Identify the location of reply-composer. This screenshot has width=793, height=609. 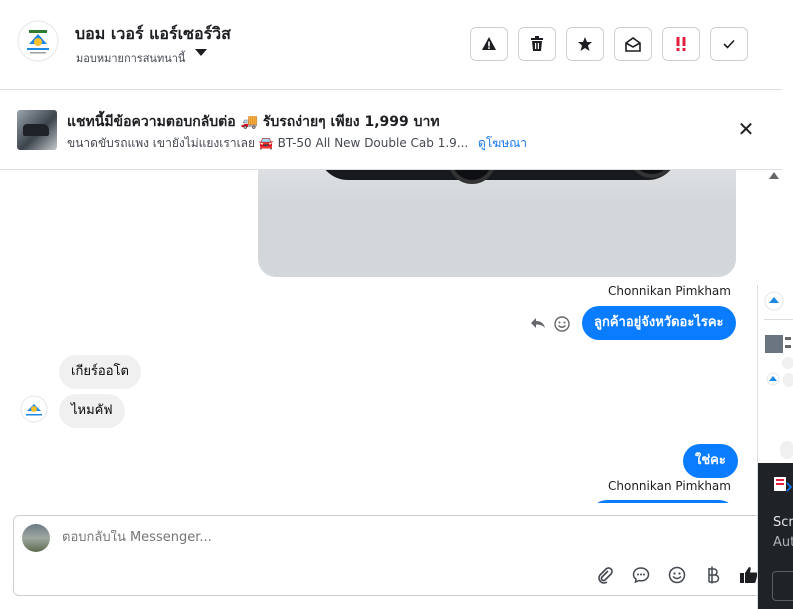
(392, 555).